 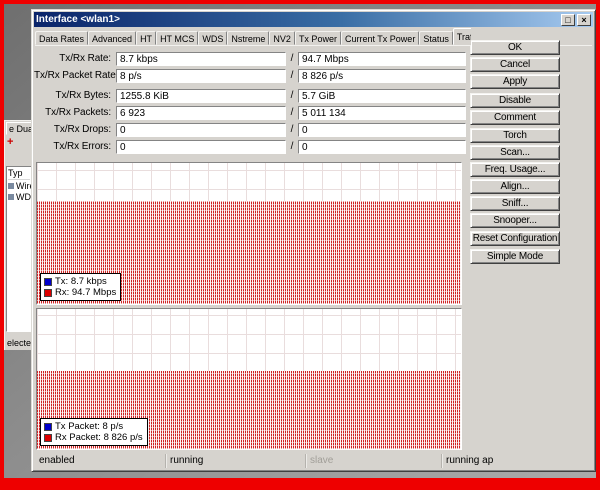 What do you see at coordinates (382, 129) in the screenshot?
I see `rx-drops-field: 0` at bounding box center [382, 129].